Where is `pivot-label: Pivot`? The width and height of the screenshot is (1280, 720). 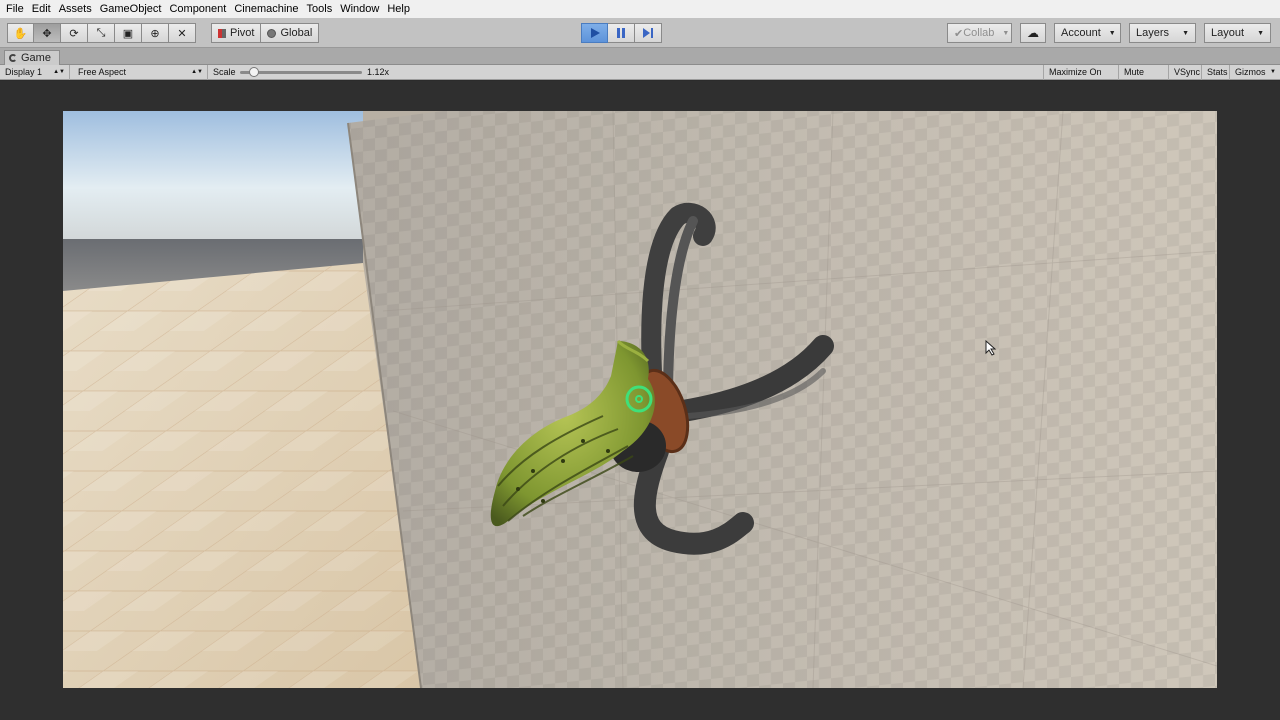
pivot-label: Pivot is located at coordinates (242, 33).